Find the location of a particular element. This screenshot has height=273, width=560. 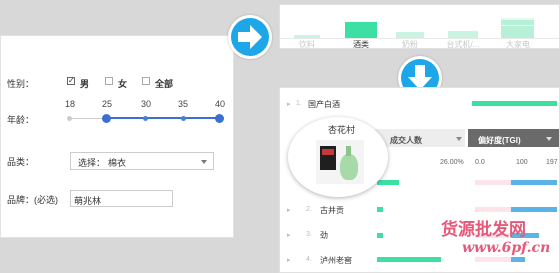

age-tick-35: 35 is located at coordinates (183, 104).